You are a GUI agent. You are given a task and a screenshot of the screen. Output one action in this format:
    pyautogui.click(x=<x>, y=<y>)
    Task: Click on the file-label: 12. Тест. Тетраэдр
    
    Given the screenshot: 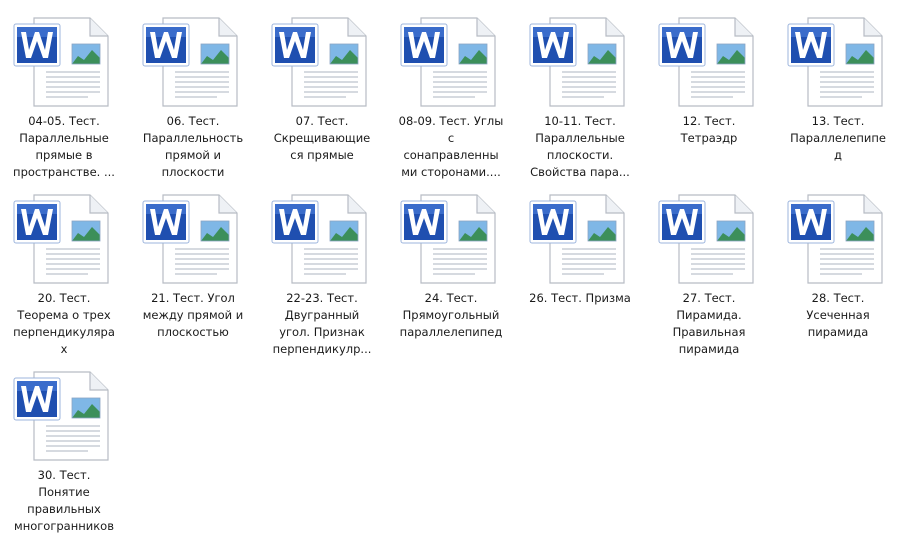 What is the action you would take?
    pyautogui.click(x=709, y=130)
    